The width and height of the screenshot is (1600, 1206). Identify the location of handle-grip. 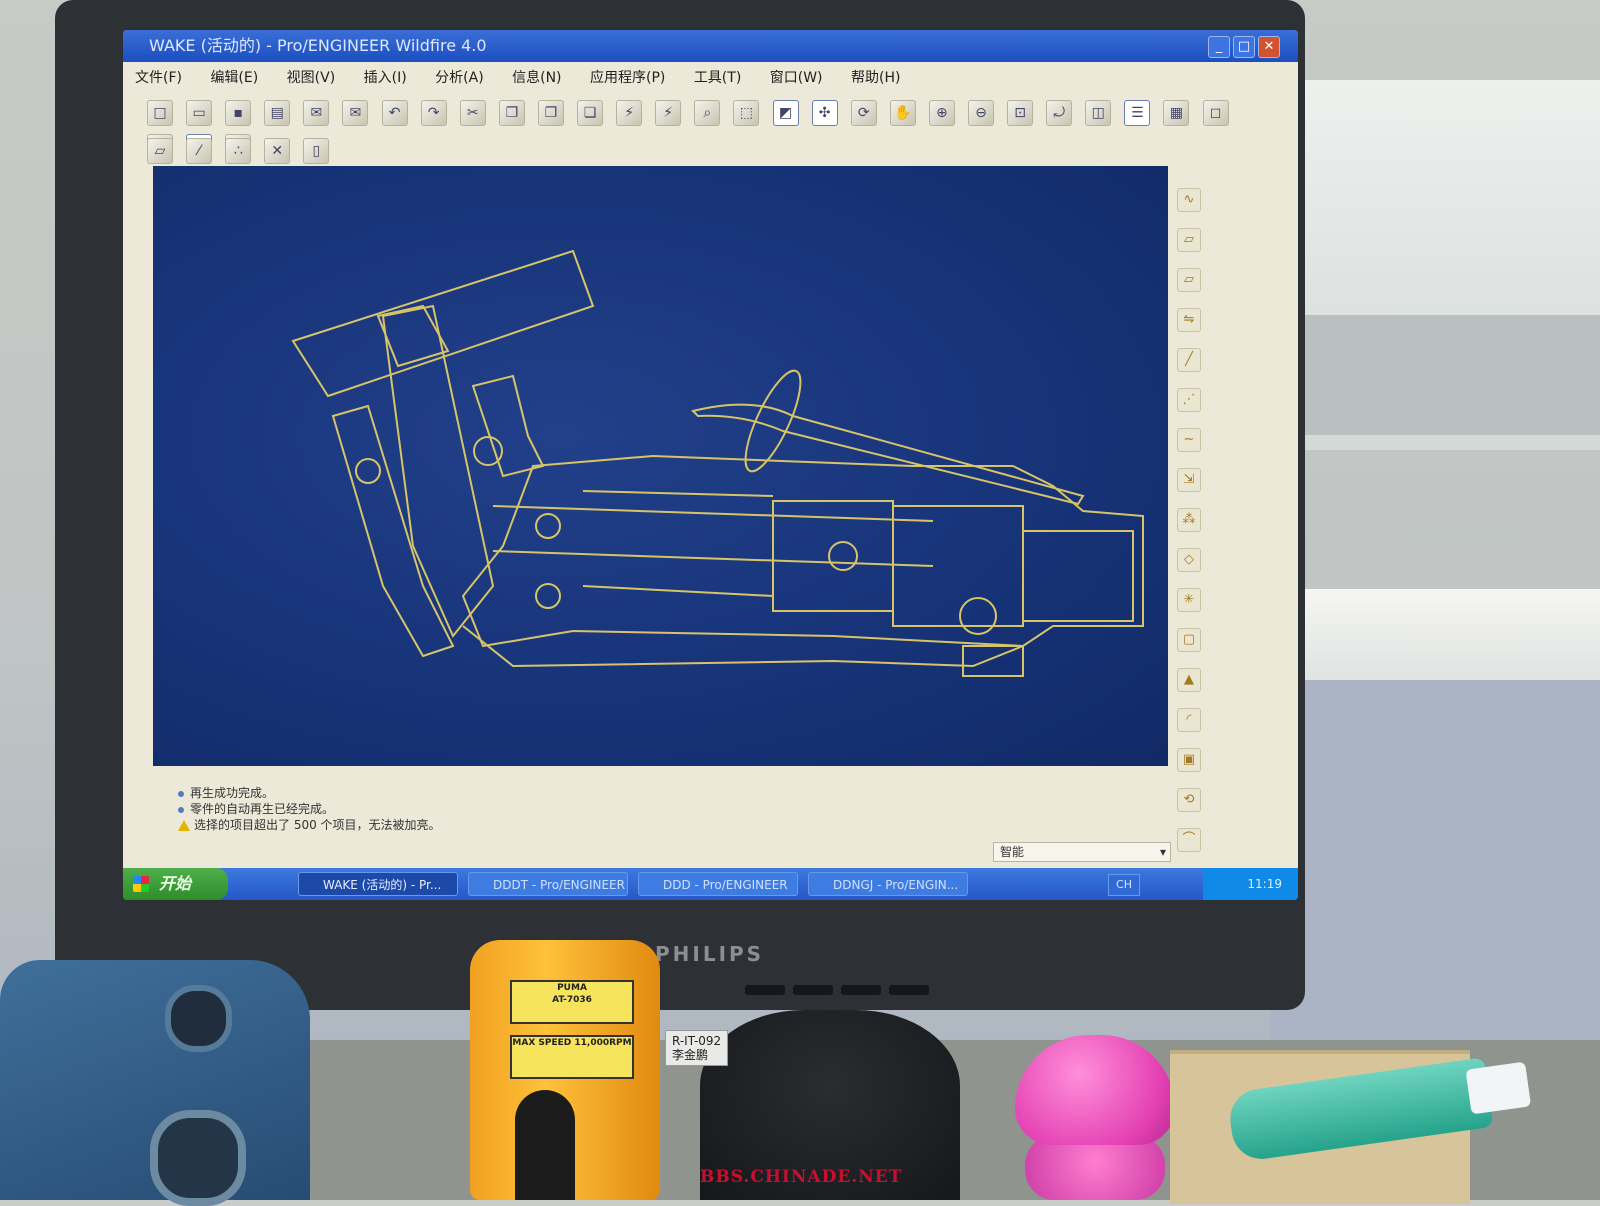
(443, 323).